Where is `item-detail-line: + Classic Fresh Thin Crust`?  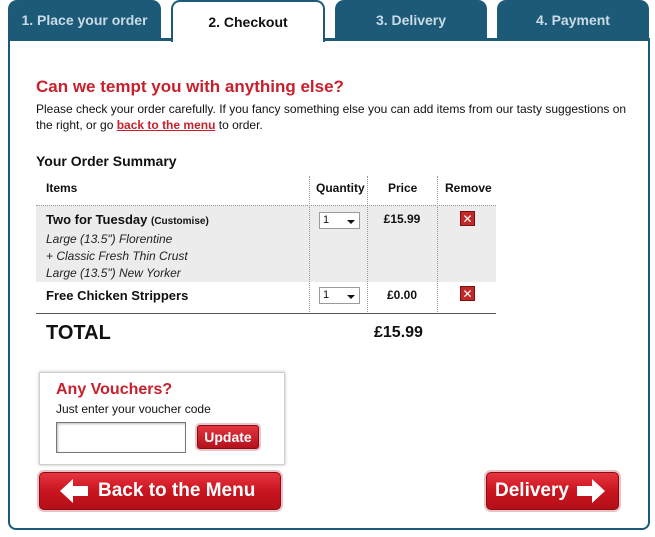
item-detail-line: + Classic Fresh Thin Crust is located at coordinates (117, 256).